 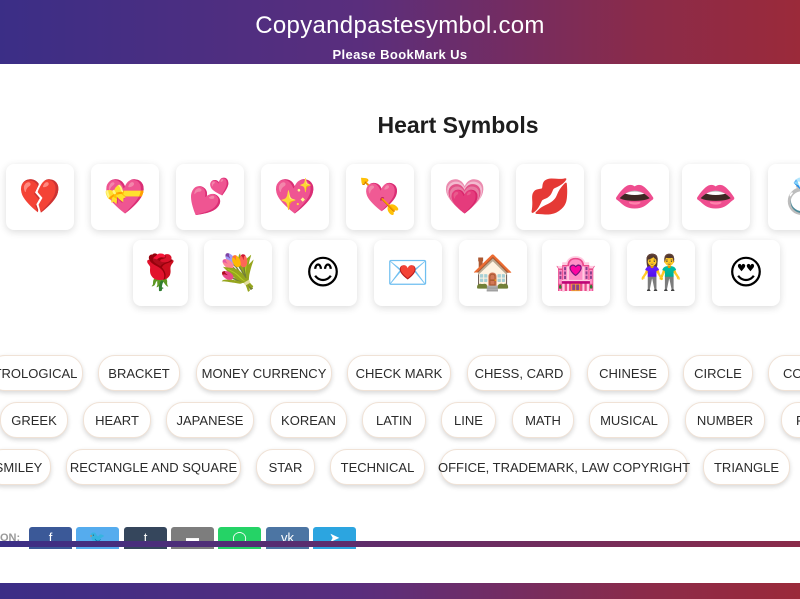 What do you see at coordinates (746, 273) in the screenshot?
I see `symbol-heart-eyes: 😍` at bounding box center [746, 273].